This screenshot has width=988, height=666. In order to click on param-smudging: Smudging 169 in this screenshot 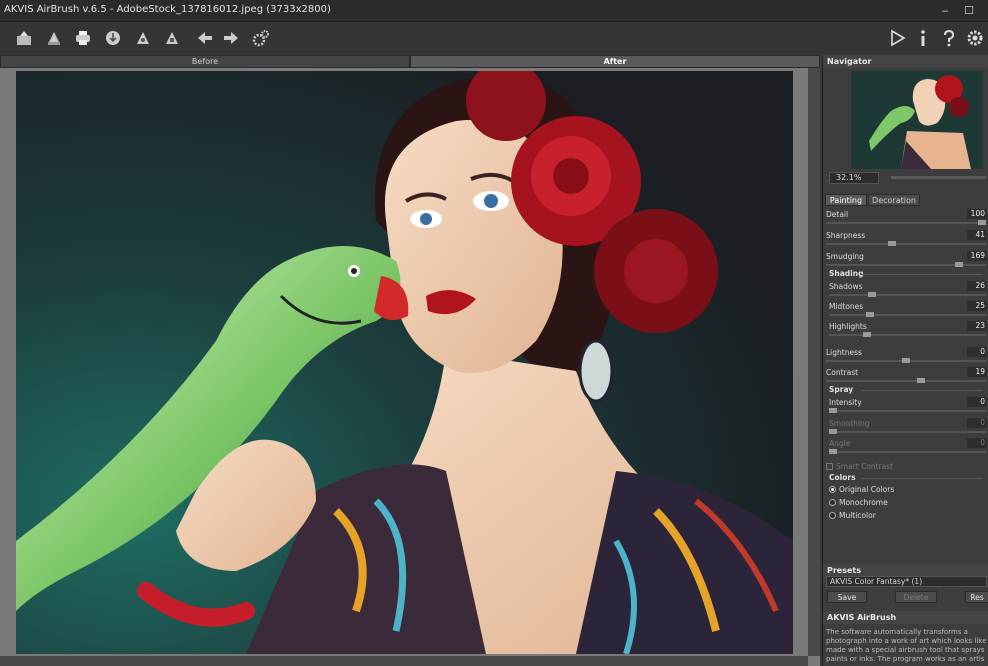, I will do `click(905, 261)`.